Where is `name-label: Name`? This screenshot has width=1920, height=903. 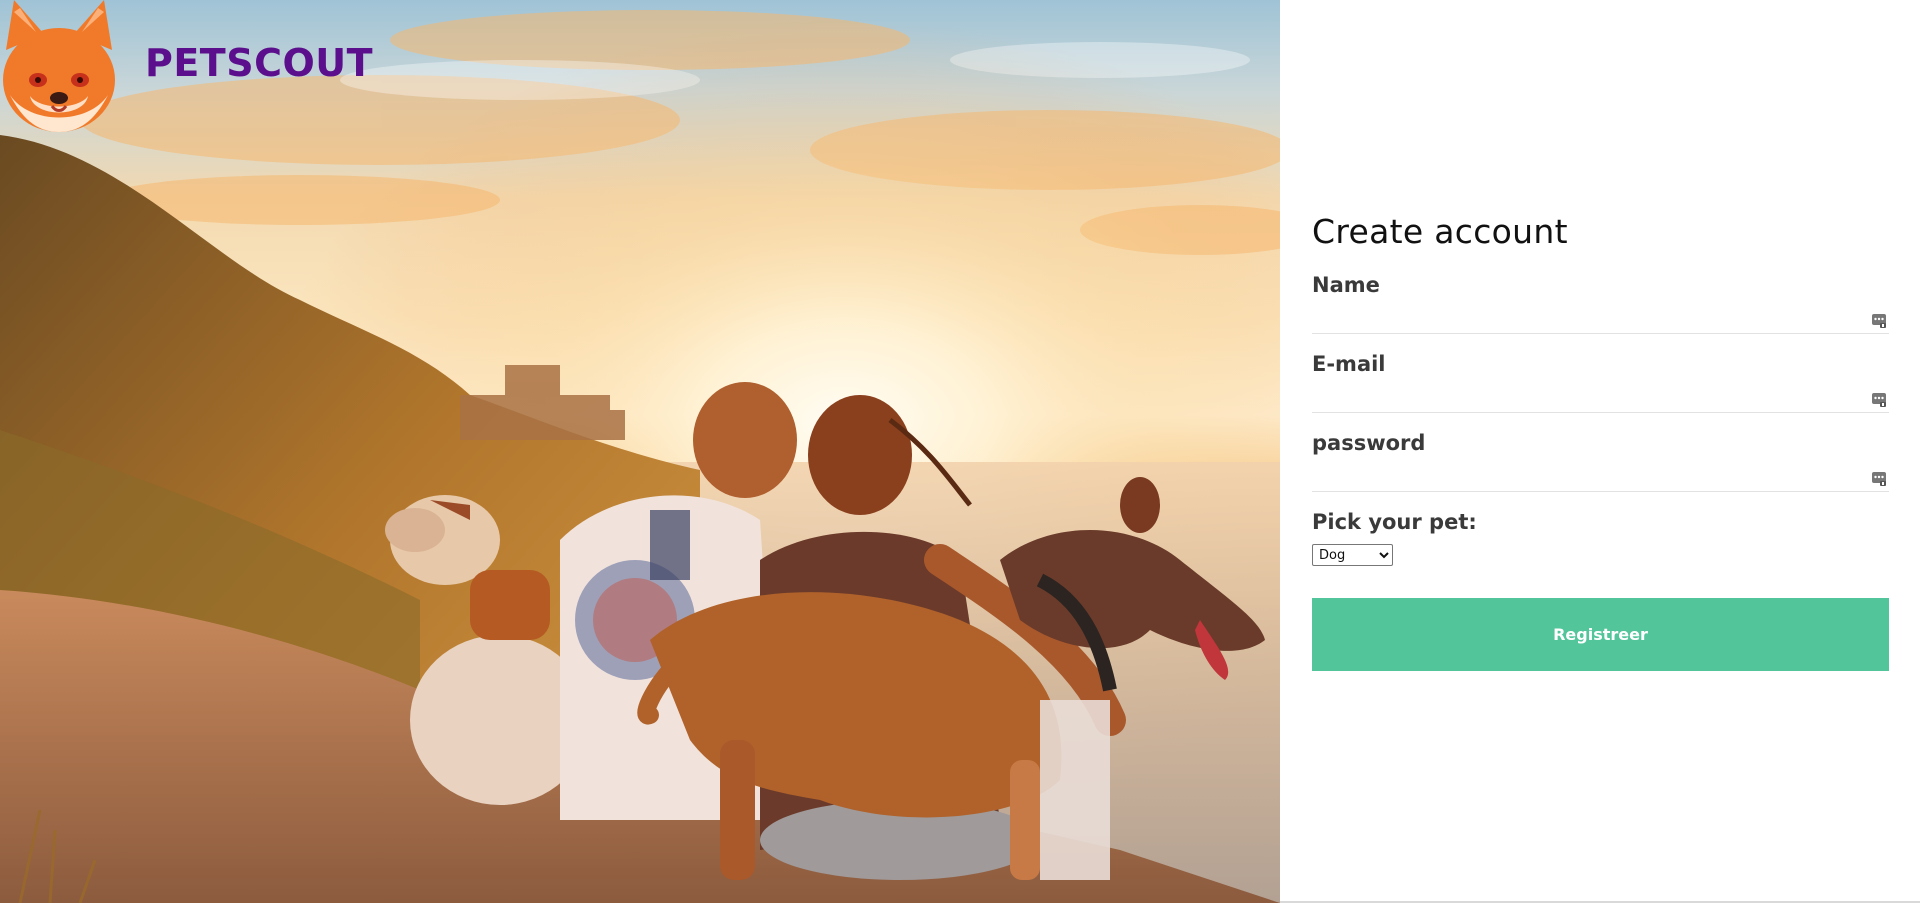
name-label: Name is located at coordinates (1346, 285).